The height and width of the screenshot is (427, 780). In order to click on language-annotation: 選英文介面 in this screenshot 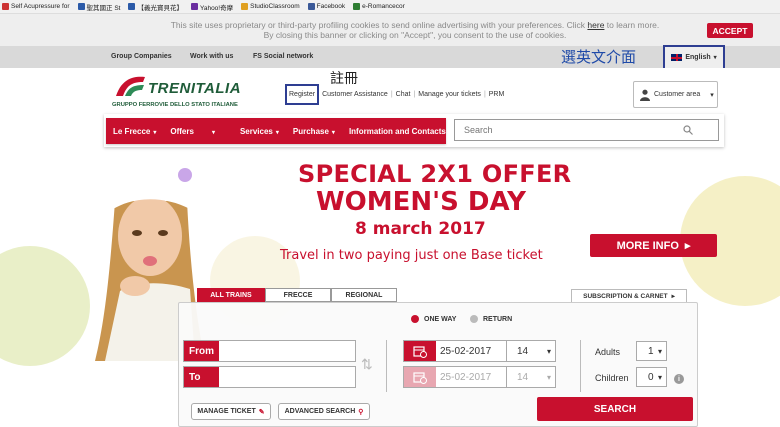, I will do `click(599, 57)`.